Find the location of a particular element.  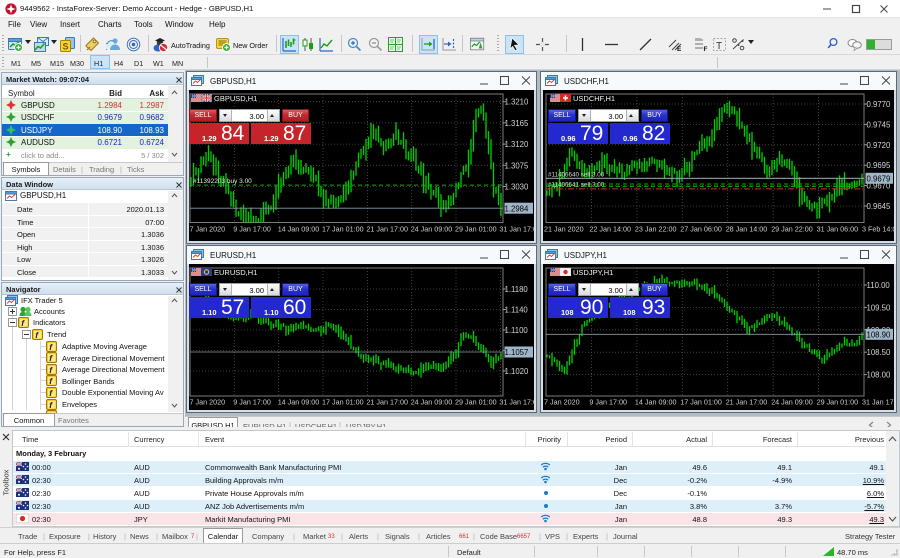

svg-text: S is located at coordinates (66, 47).